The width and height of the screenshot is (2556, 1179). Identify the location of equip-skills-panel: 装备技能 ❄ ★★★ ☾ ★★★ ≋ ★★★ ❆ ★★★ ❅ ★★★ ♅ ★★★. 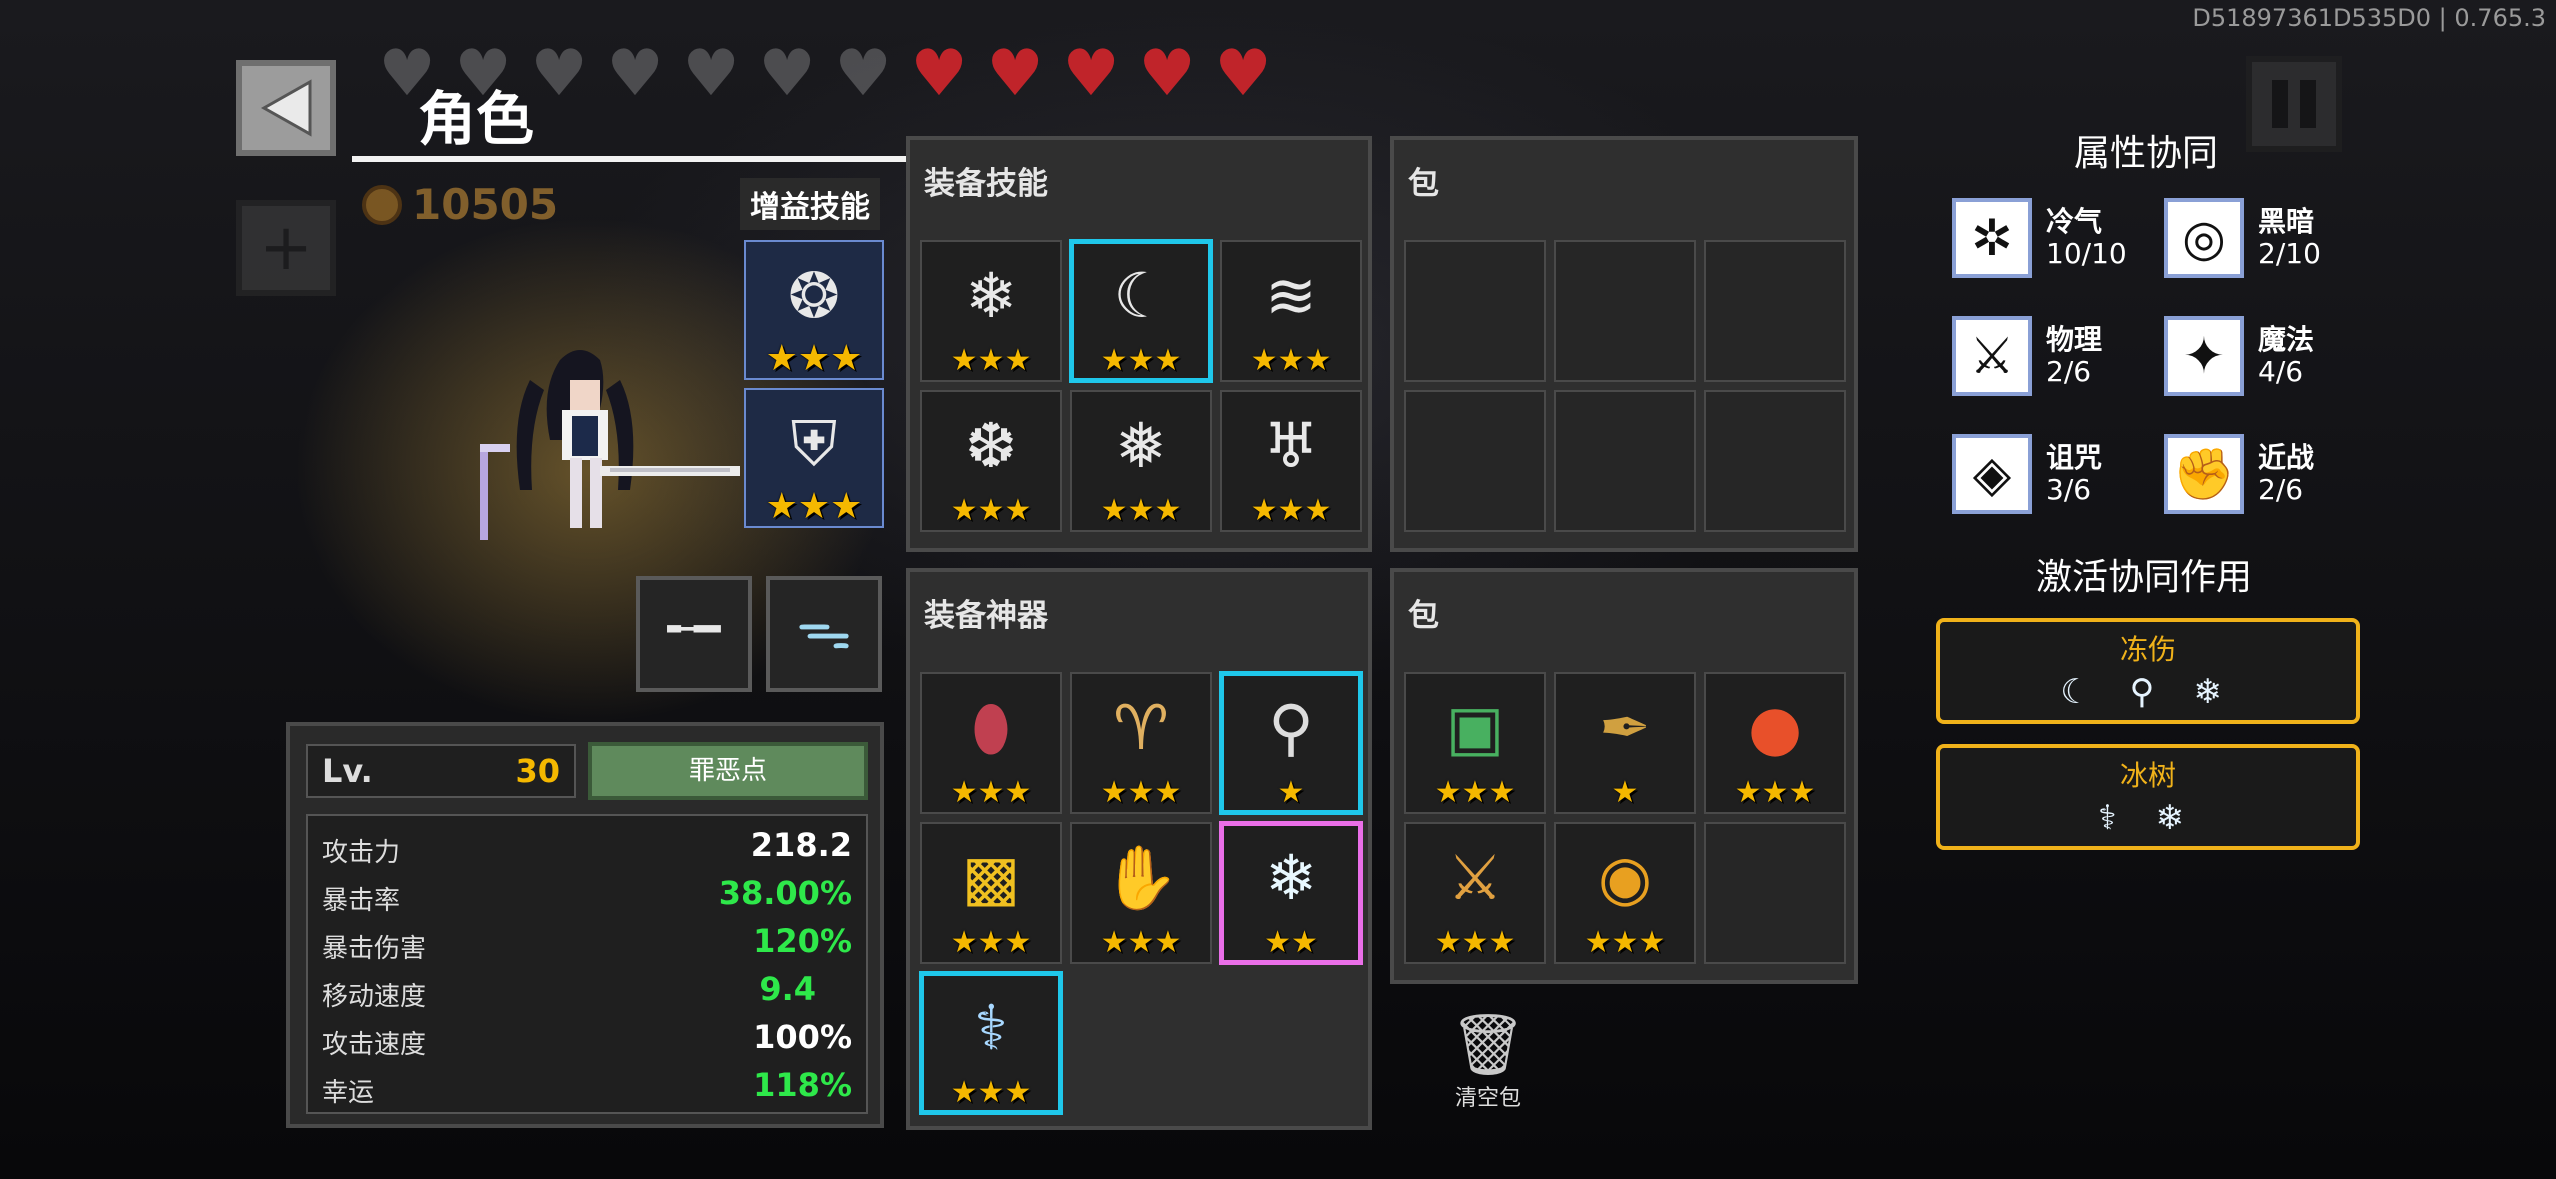
(1139, 344).